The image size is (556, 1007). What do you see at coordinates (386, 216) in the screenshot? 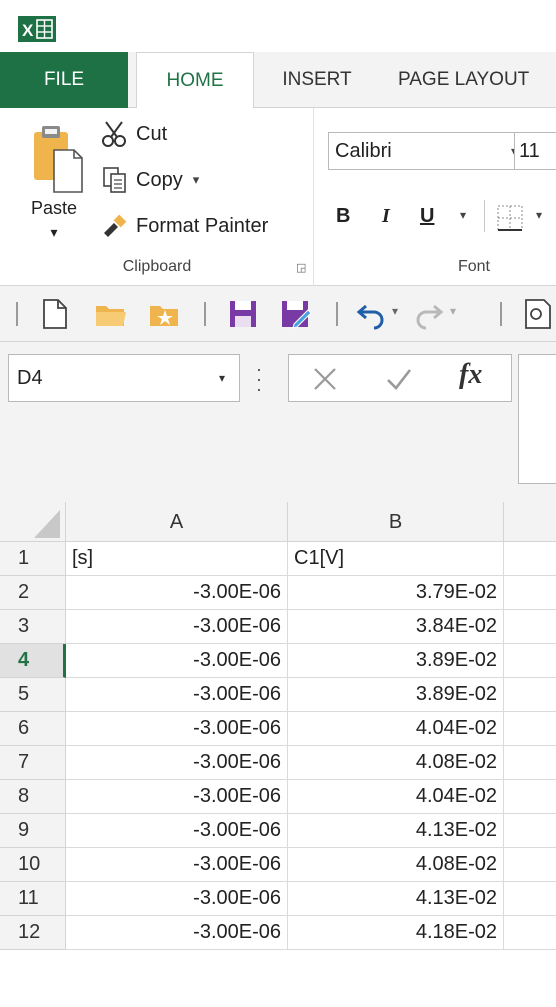
I see `italic-button: I` at bounding box center [386, 216].